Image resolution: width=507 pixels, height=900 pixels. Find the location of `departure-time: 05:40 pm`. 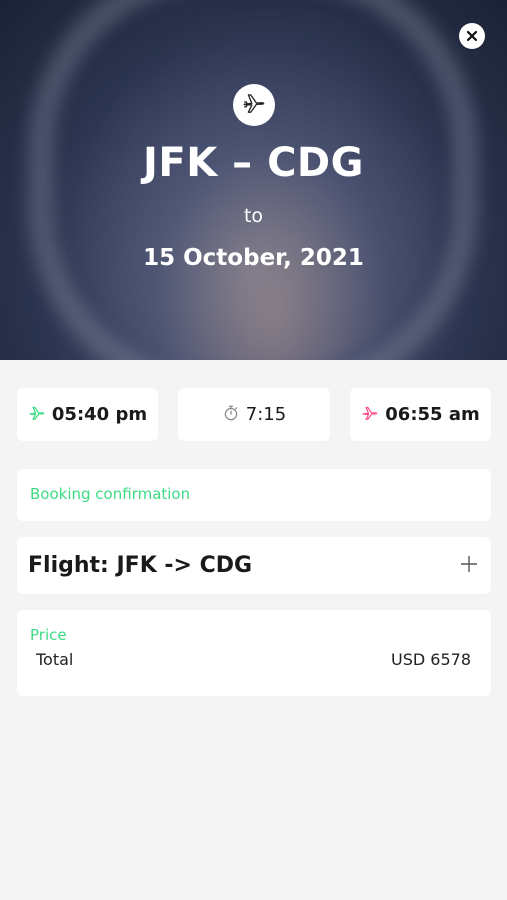

departure-time: 05:40 pm is located at coordinates (99, 414).